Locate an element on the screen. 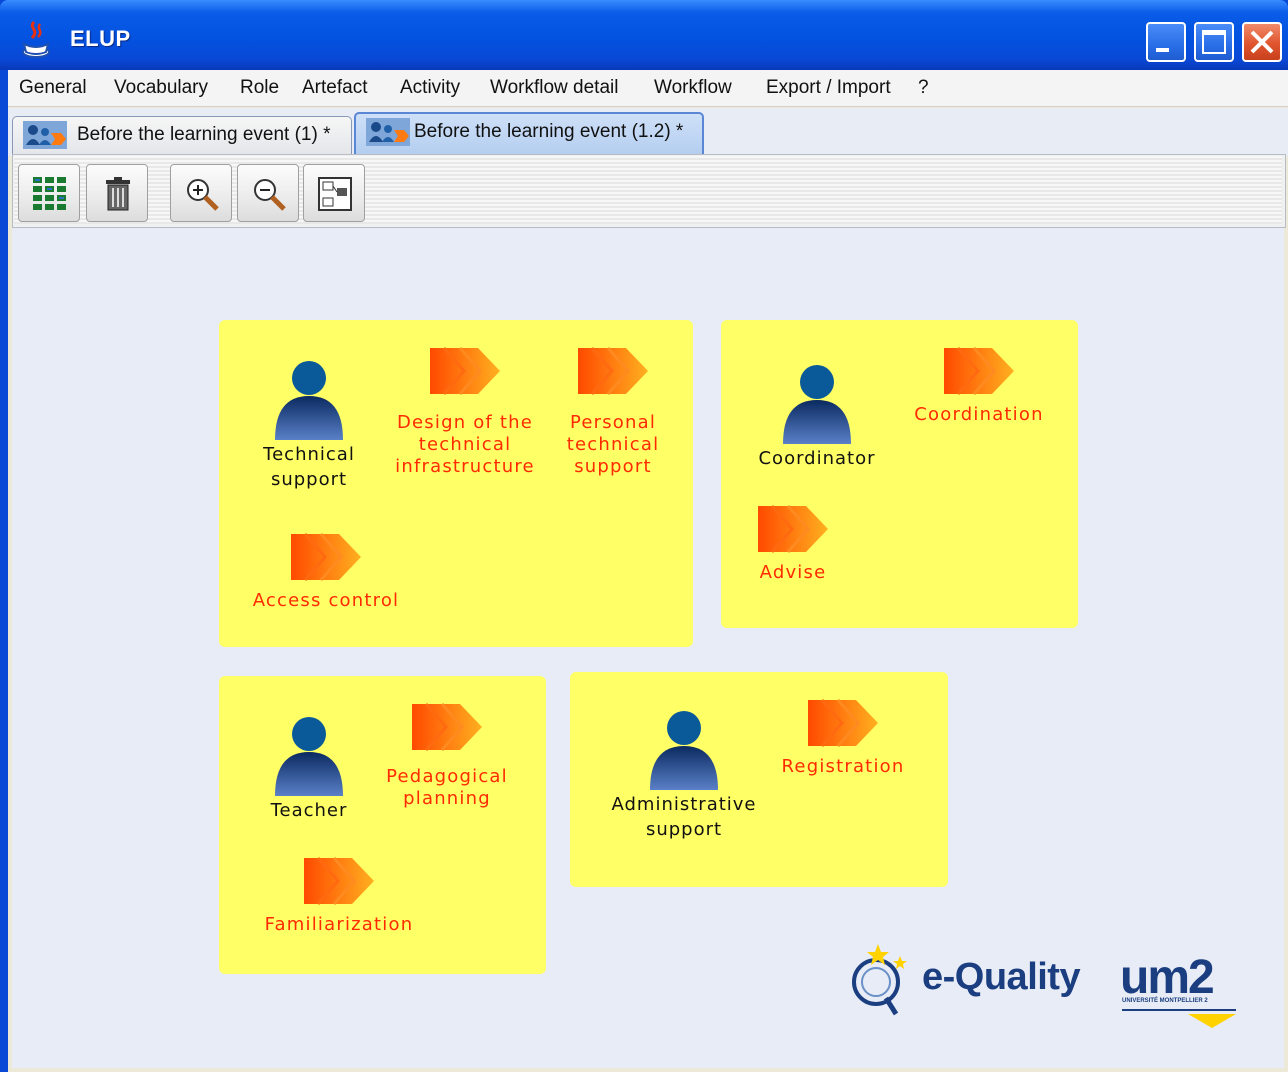  zoom-in-button is located at coordinates (201, 193).